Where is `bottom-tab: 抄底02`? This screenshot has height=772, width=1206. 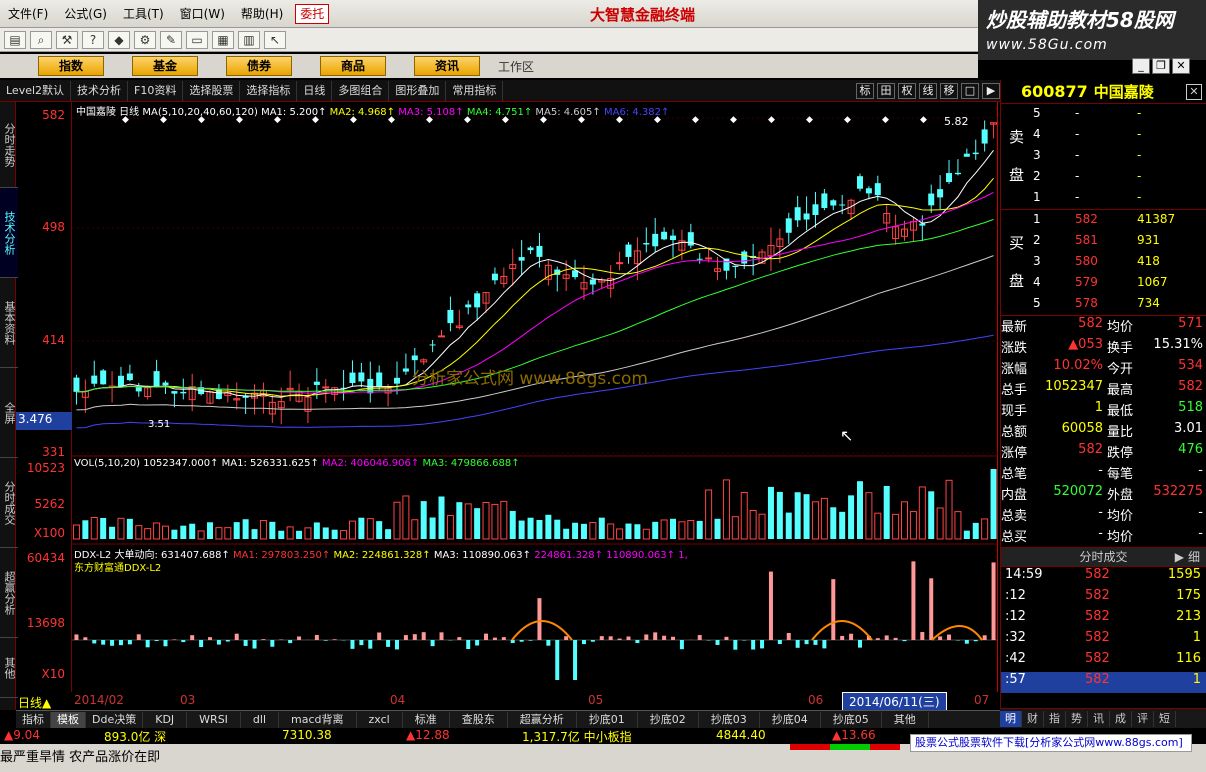
bottom-tab: 抄底02 is located at coordinates (668, 719).